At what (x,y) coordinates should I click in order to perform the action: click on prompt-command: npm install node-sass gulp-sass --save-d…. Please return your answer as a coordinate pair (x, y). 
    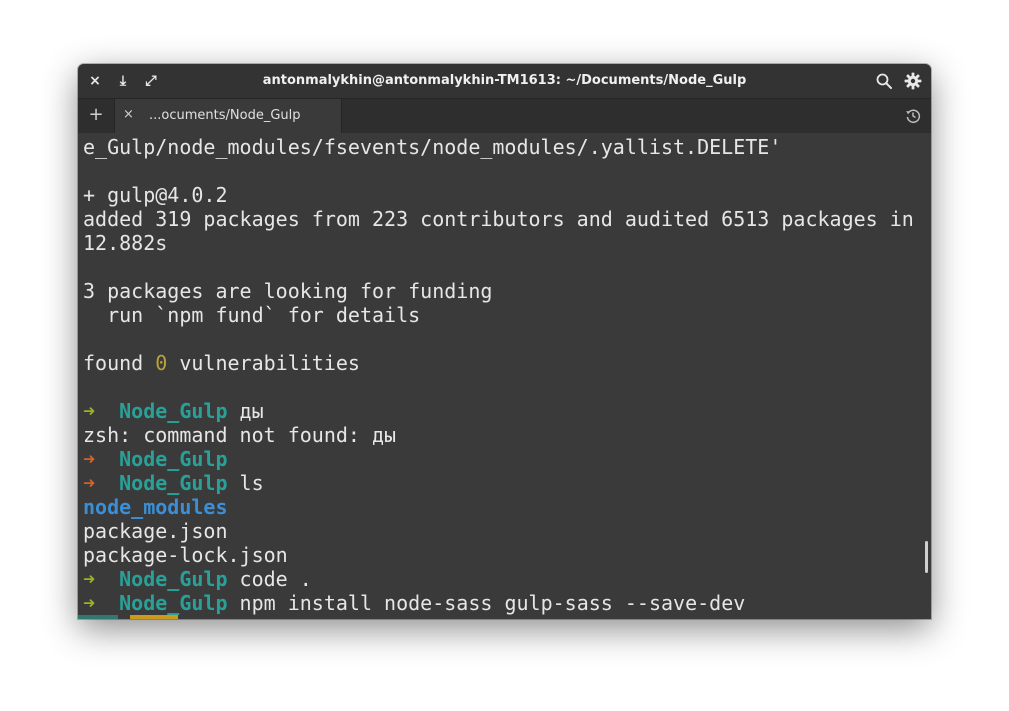
    Looking at the image, I should click on (486, 603).